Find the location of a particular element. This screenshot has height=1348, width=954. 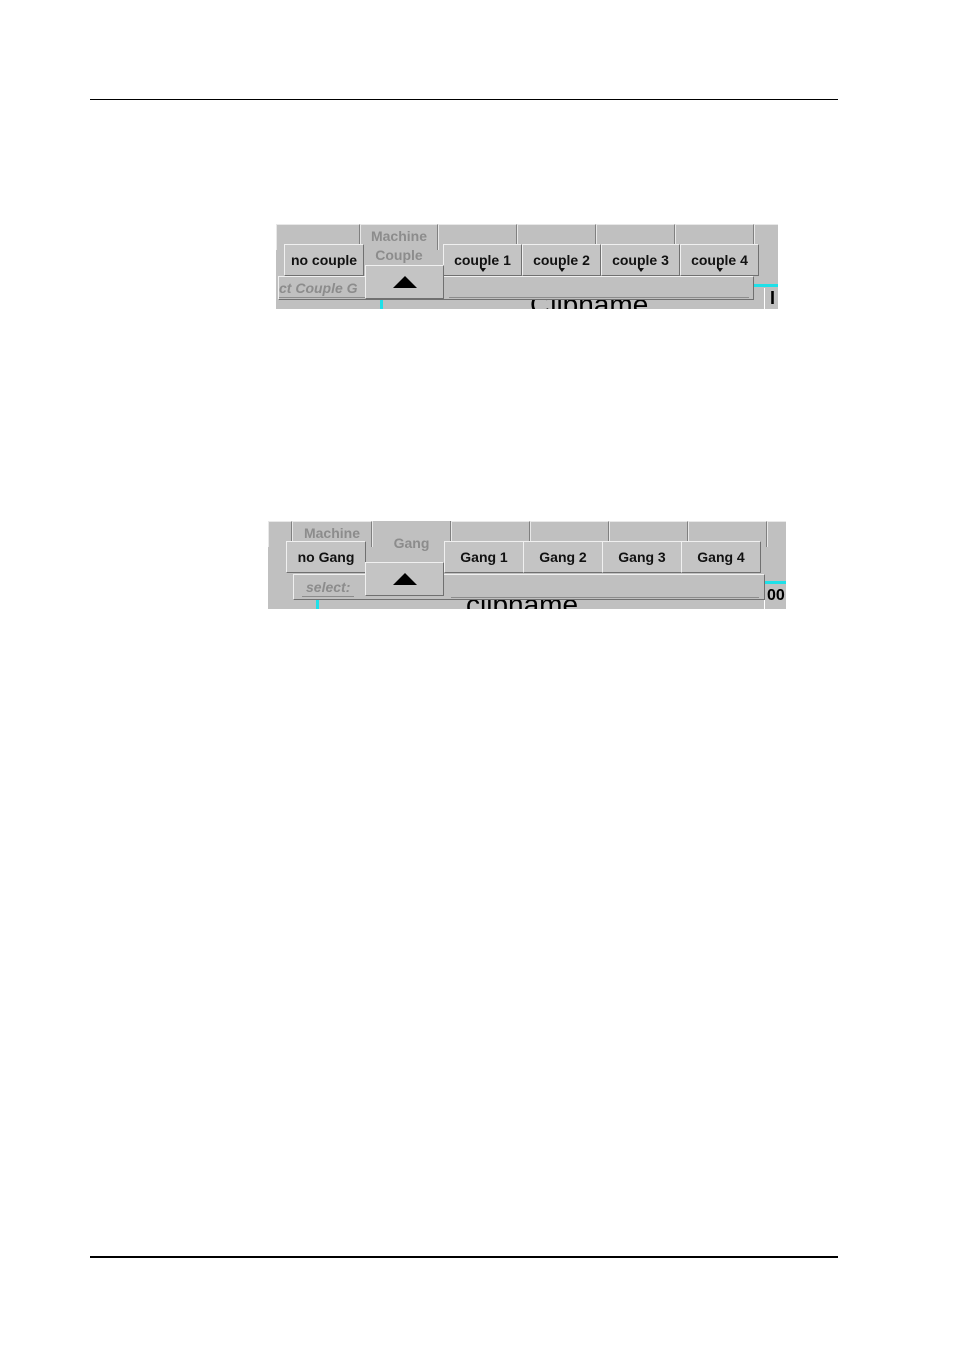

couple-1-button: couple 1 is located at coordinates (482, 260).